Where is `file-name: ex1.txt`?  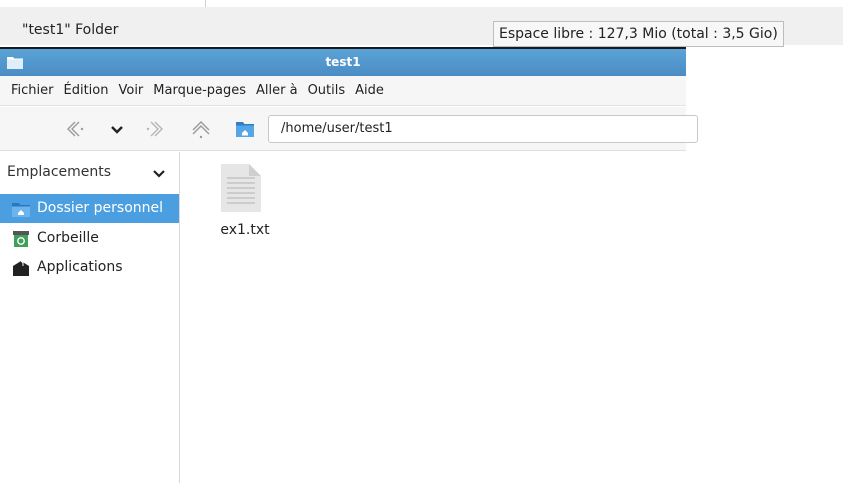 file-name: ex1.txt is located at coordinates (245, 230).